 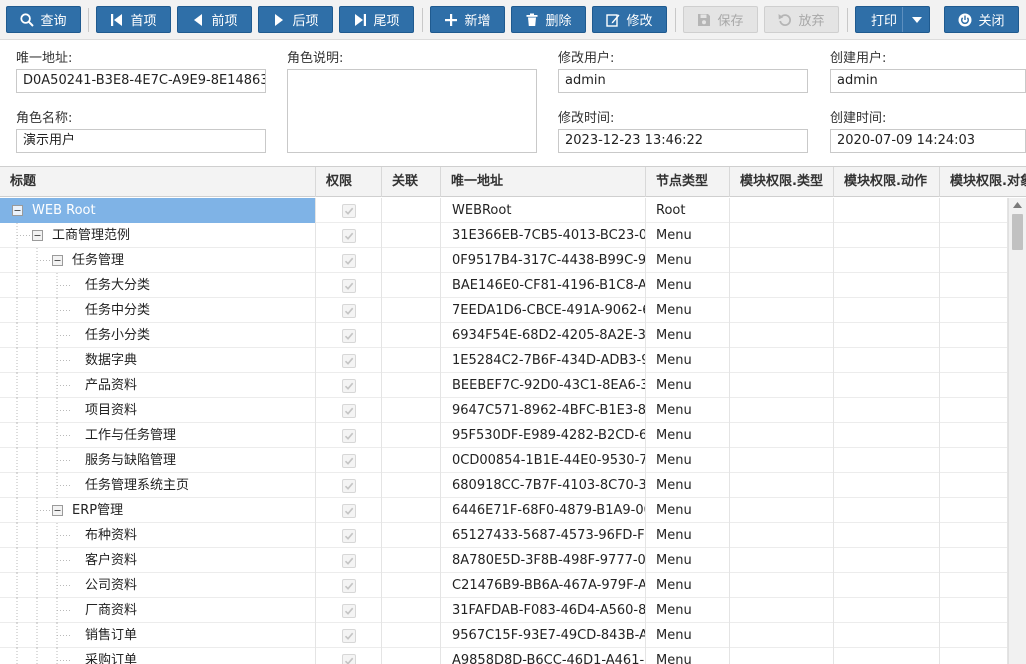 What do you see at coordinates (158, 610) in the screenshot?
I see `tree-title-cell: 厂商资料` at bounding box center [158, 610].